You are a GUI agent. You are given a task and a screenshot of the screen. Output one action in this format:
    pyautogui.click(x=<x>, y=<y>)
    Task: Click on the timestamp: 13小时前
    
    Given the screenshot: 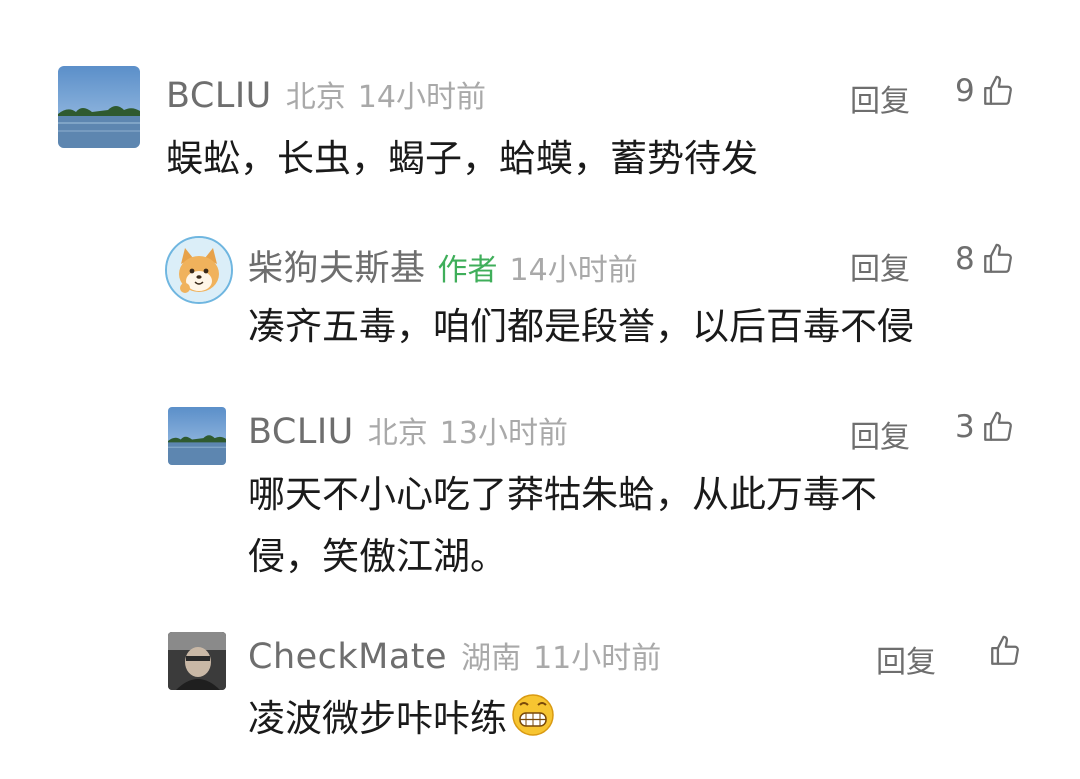 What is the action you would take?
    pyautogui.click(x=503, y=433)
    